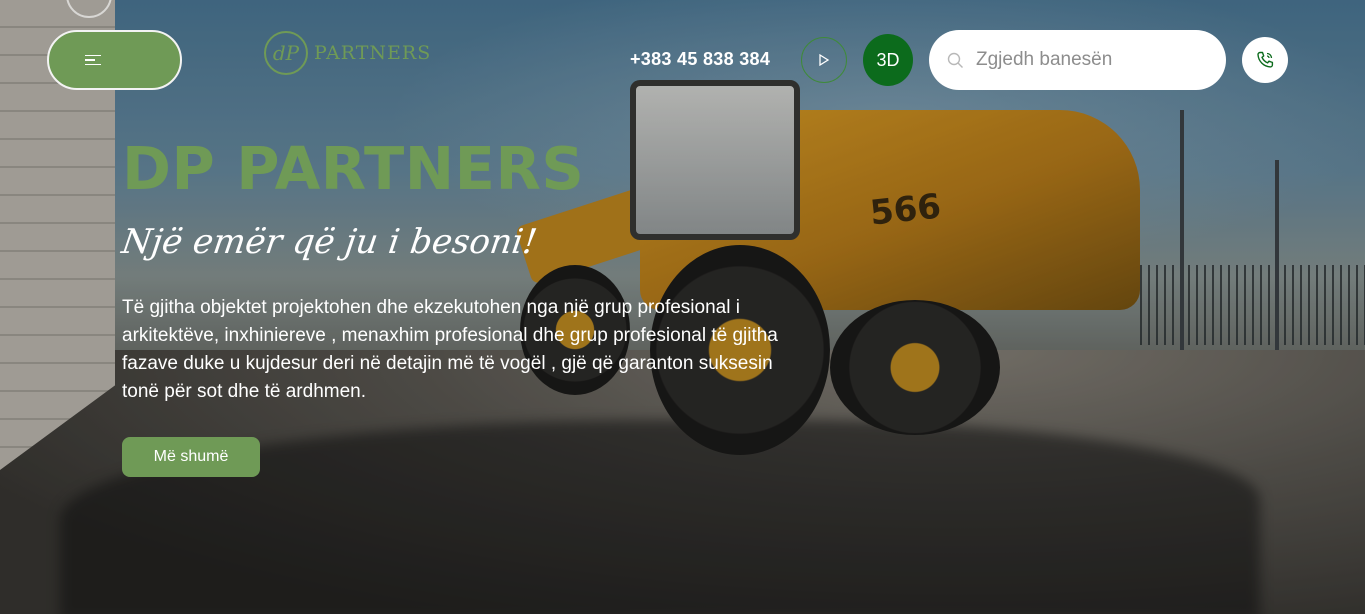  I want to click on play-video-button, so click(824, 60).